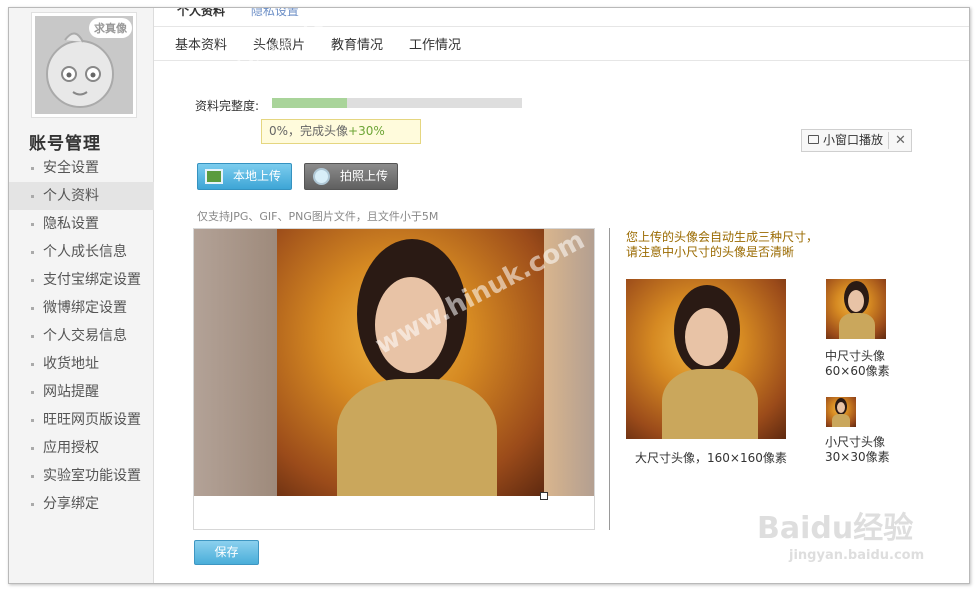 This screenshot has width=977, height=590. I want to click on sidebar-item-privacy: 隐私设置, so click(81, 224).